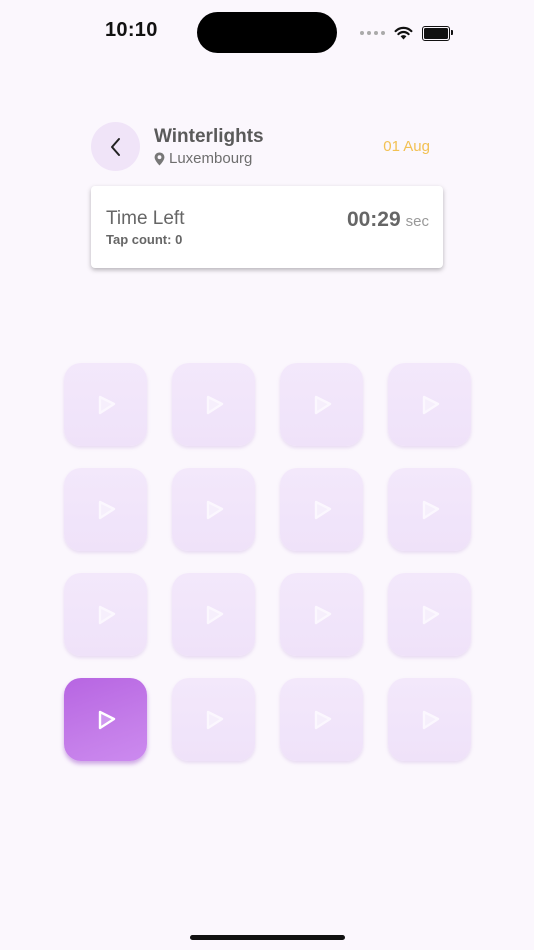 The height and width of the screenshot is (950, 534). What do you see at coordinates (209, 136) in the screenshot?
I see `page-title: Winterlights` at bounding box center [209, 136].